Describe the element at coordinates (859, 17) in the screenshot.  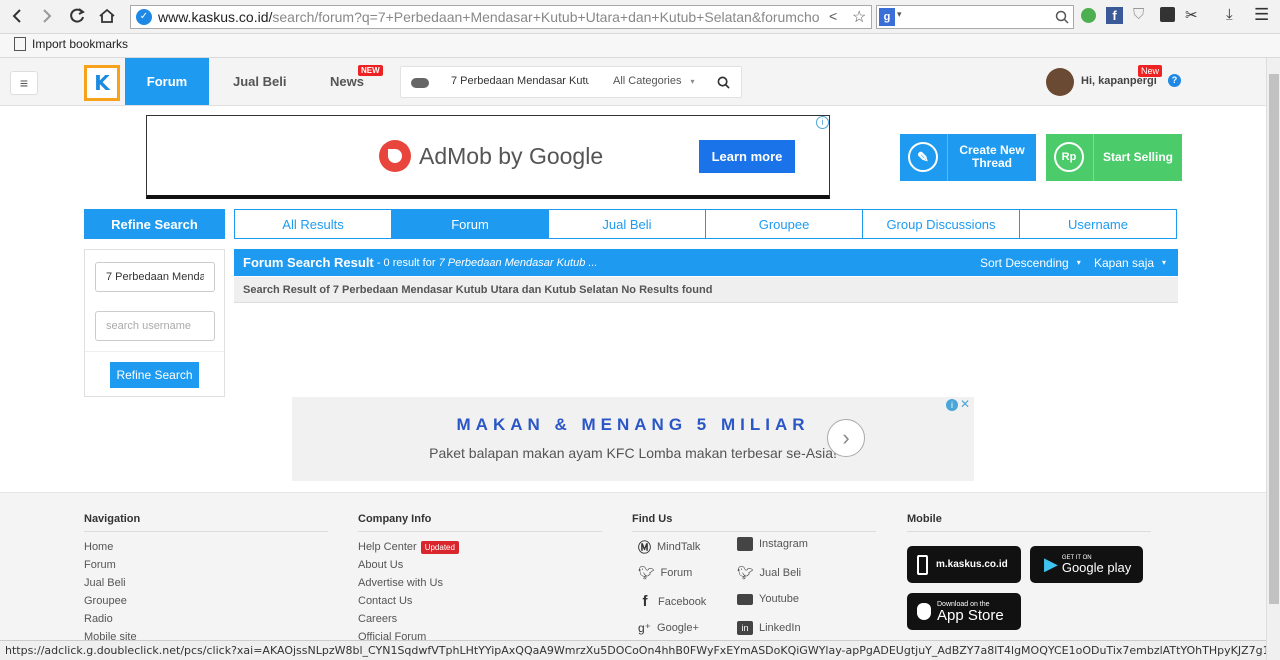
I see `star-icon: ☆` at that location.